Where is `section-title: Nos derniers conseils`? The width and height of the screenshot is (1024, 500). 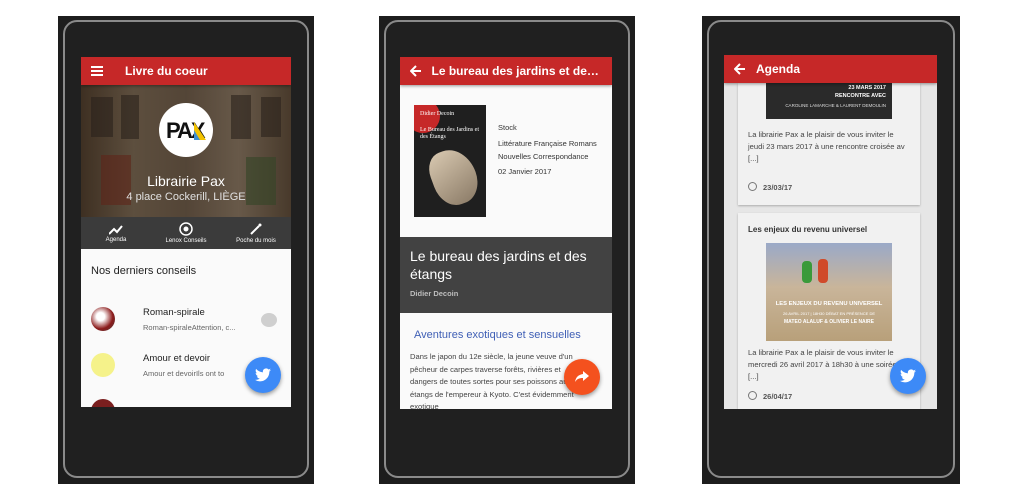 section-title: Nos derniers conseils is located at coordinates (144, 271).